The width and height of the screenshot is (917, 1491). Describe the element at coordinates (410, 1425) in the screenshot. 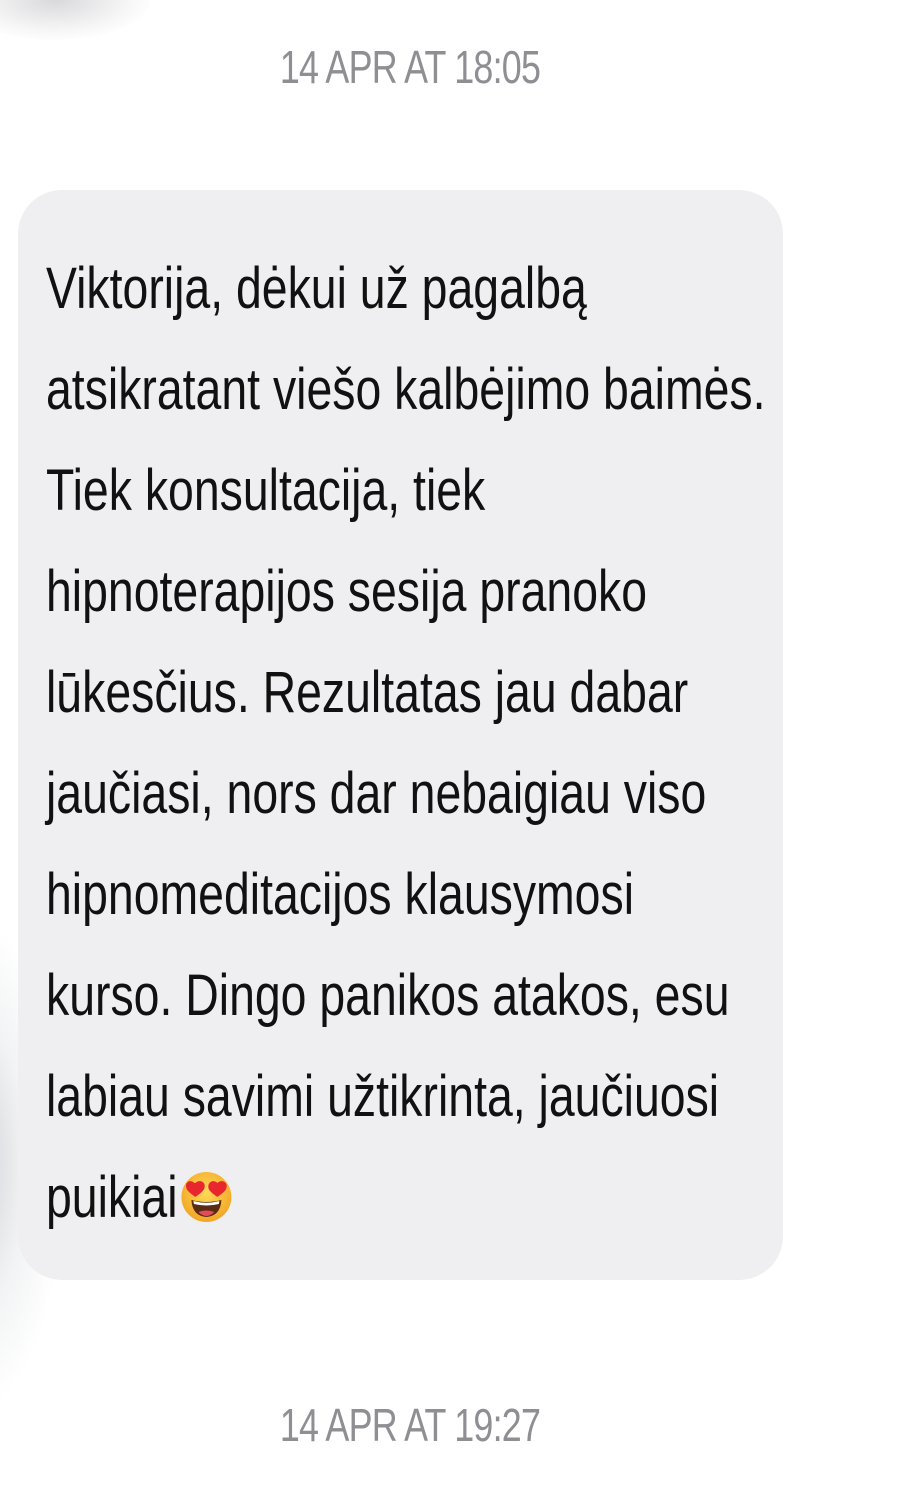

I see `message-timestamp: 14 APR AT 19:27` at that location.